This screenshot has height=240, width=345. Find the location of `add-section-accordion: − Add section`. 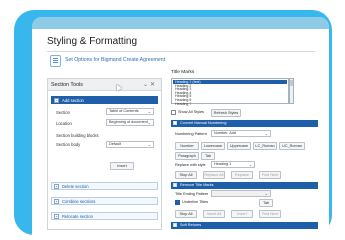

add-section-accordion: − Add section is located at coordinates (104, 100).